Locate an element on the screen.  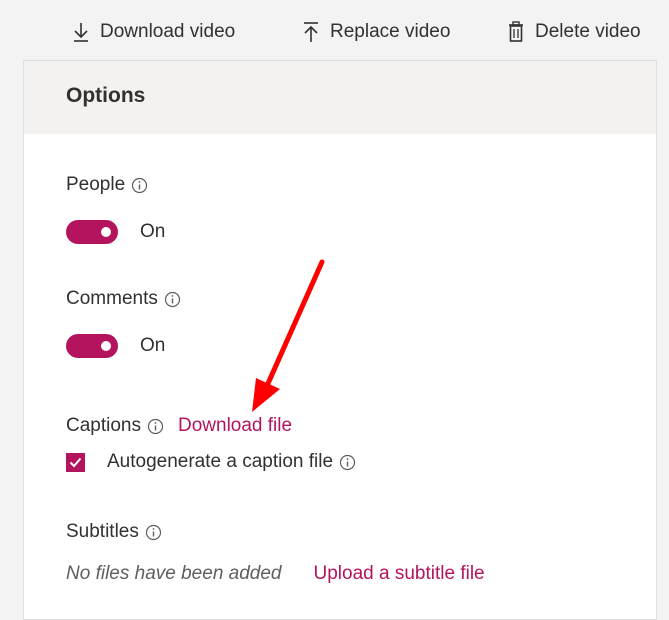
delete-video-label: Delete video is located at coordinates (588, 31).